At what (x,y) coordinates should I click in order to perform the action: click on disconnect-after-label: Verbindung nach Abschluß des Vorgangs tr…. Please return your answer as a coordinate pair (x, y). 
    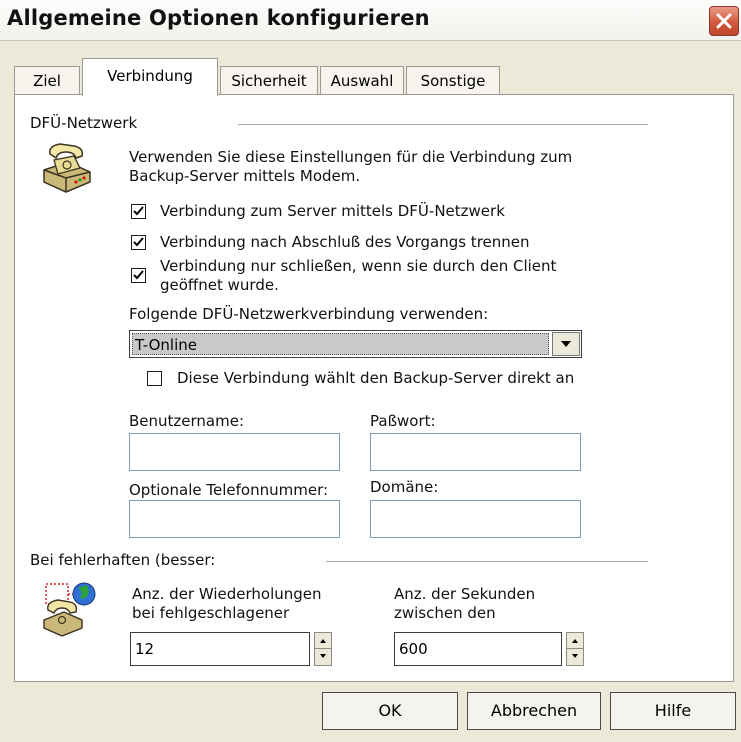
    Looking at the image, I should click on (345, 242).